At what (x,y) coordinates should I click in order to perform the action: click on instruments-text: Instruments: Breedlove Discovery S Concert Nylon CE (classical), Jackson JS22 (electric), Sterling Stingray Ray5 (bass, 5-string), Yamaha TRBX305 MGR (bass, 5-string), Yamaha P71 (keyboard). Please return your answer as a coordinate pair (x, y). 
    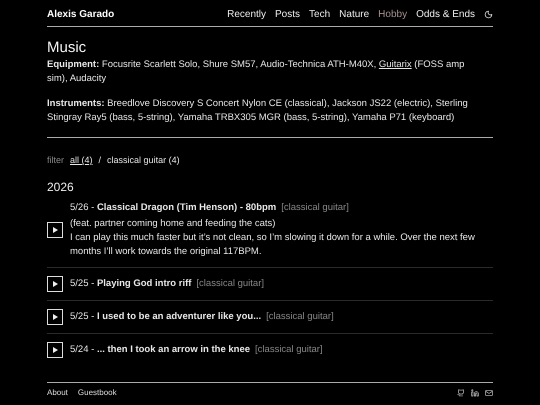
    Looking at the image, I should click on (258, 111).